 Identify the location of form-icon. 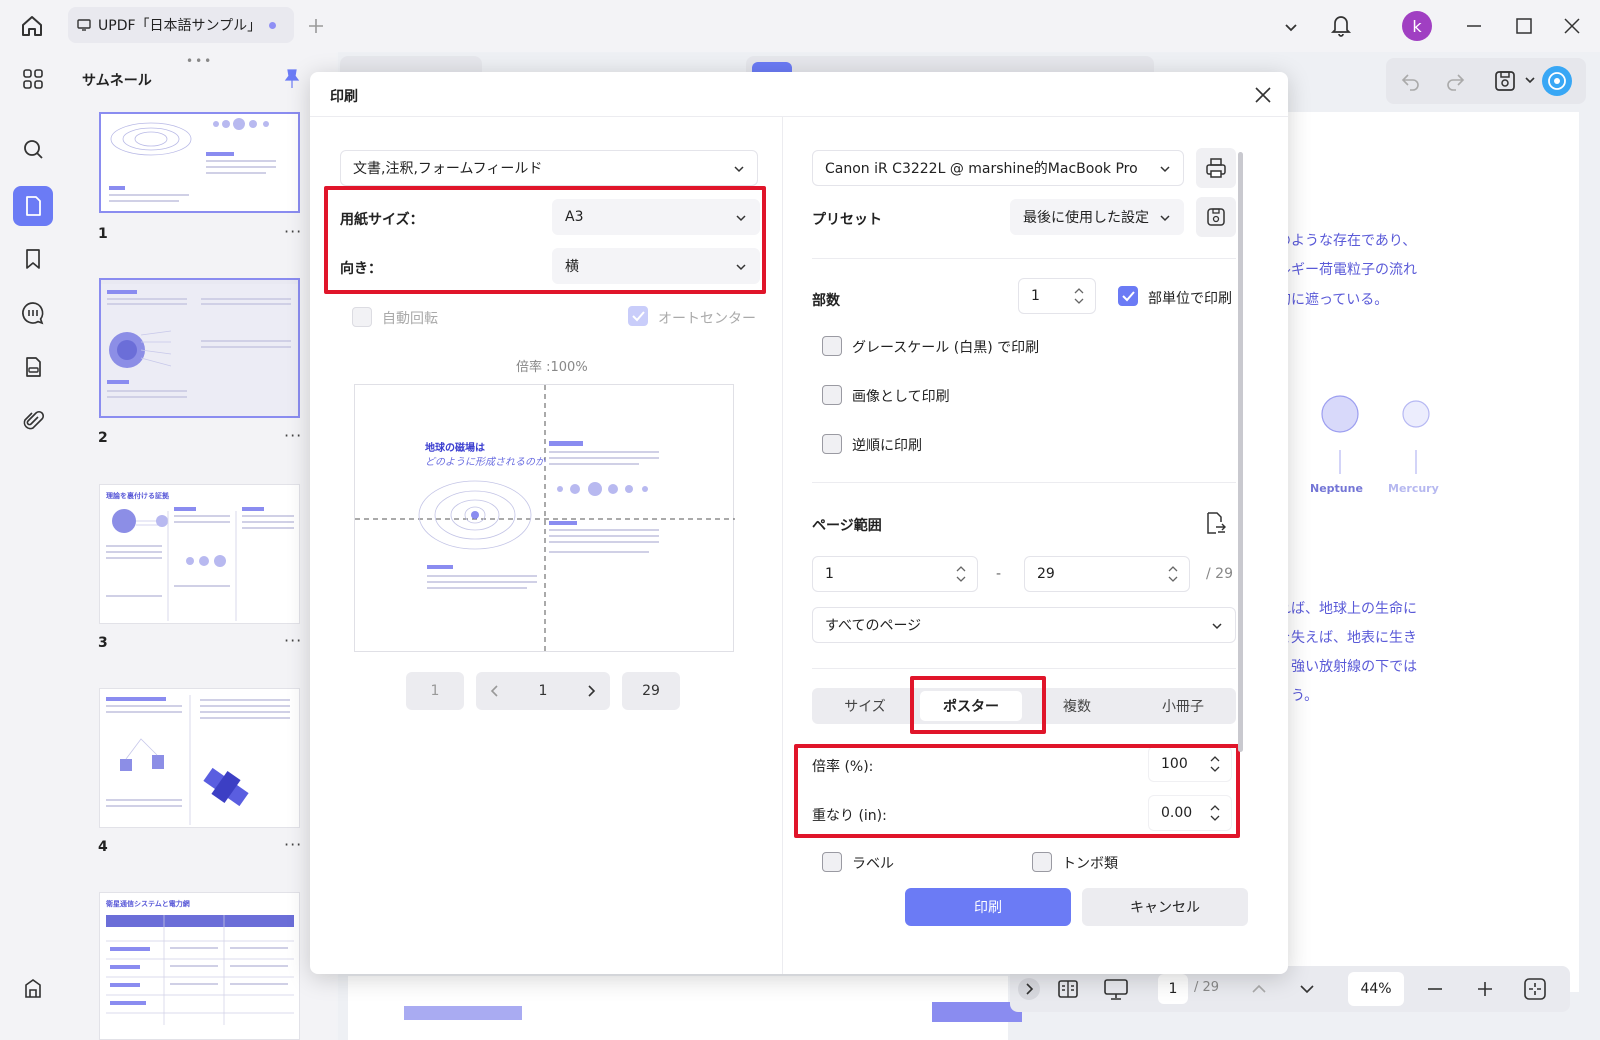
(33, 367).